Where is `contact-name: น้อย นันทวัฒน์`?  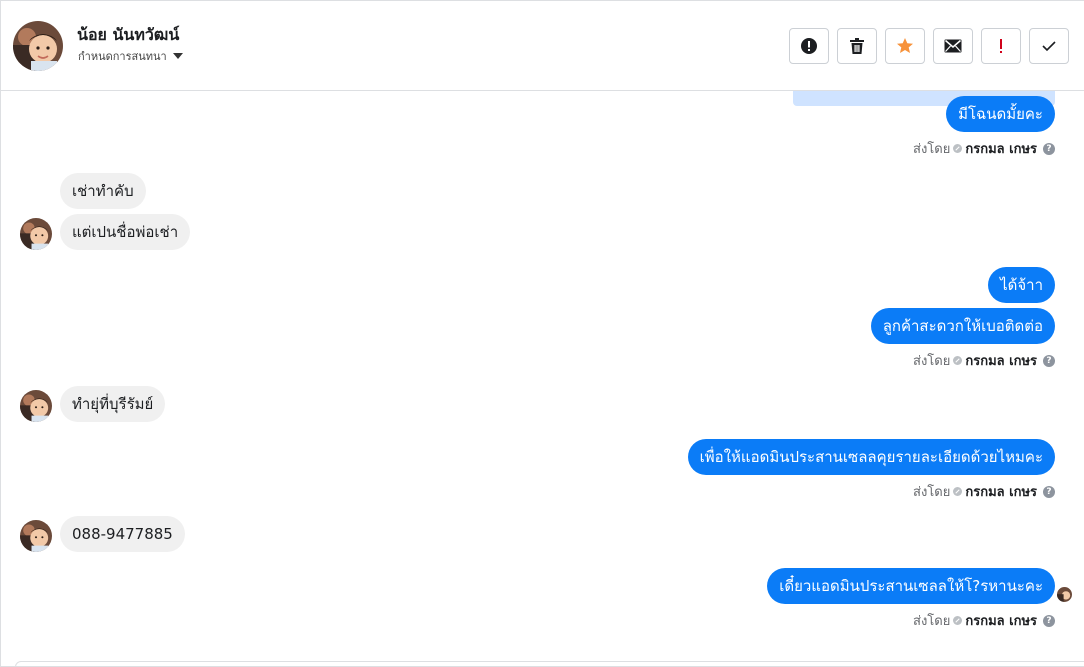
contact-name: น้อย นันทวัฒน์ is located at coordinates (128, 34).